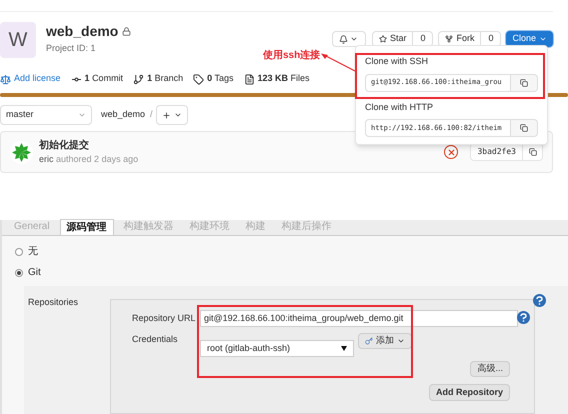 The width and height of the screenshot is (568, 414). Describe the element at coordinates (21, 152) in the screenshot. I see `user-avatar-icon` at that location.